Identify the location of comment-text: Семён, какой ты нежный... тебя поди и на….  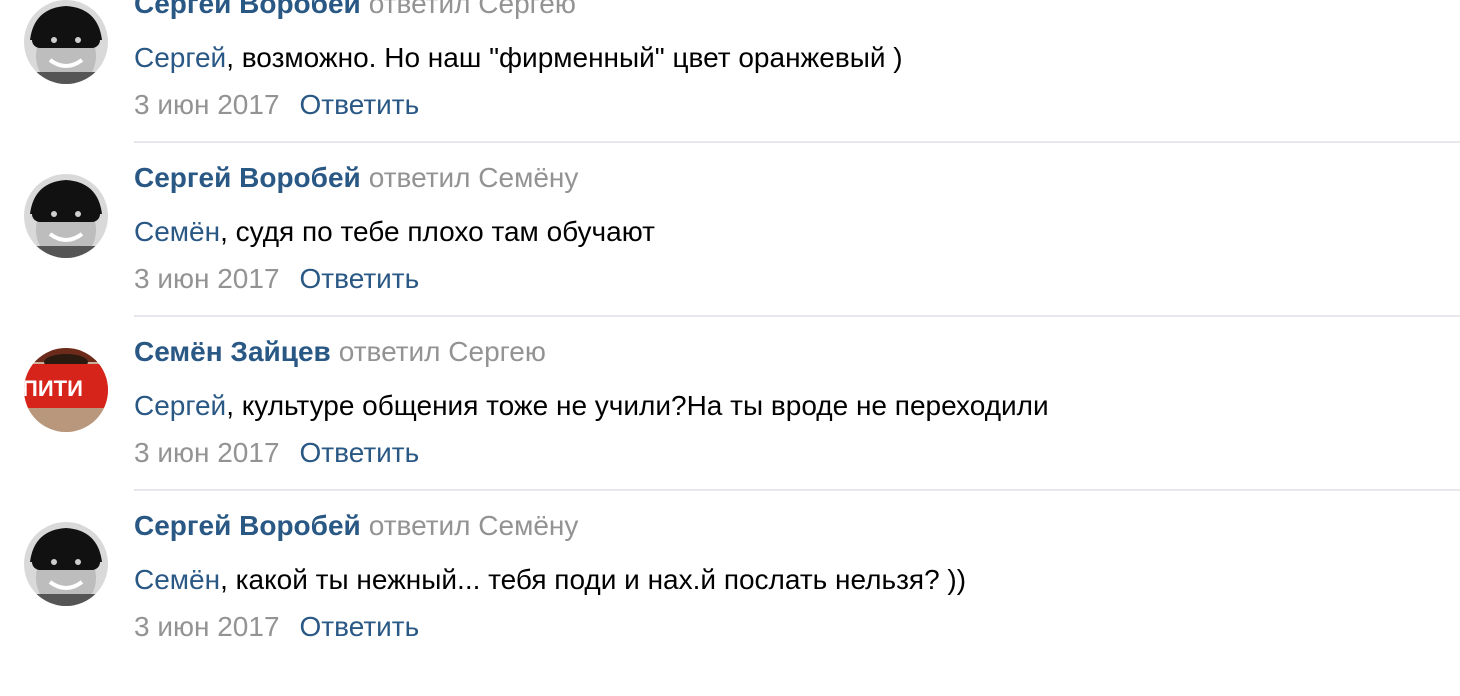
(550, 580).